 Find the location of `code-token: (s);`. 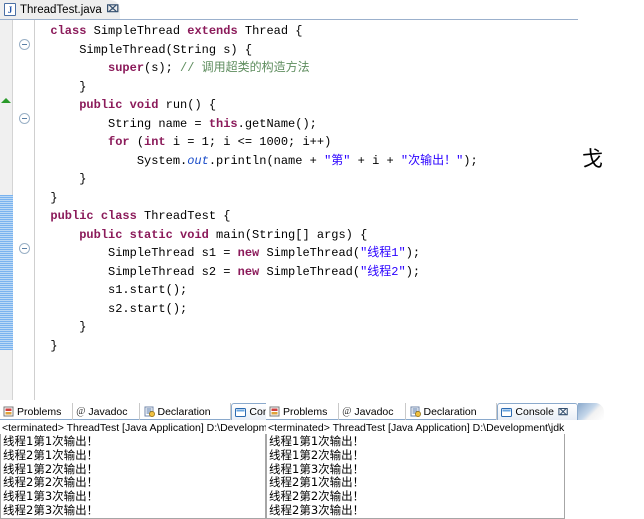

code-token: (s); is located at coordinates (162, 68).